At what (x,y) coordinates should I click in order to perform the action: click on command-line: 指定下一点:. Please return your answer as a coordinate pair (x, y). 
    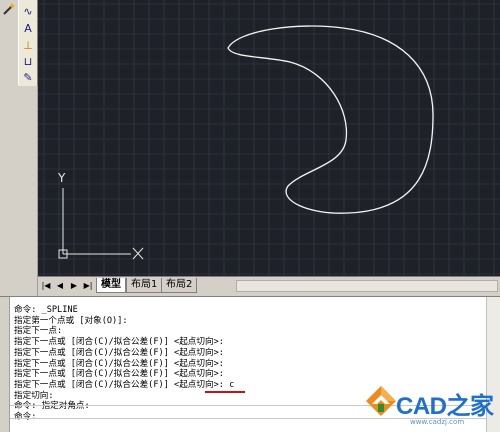
    Looking at the image, I should click on (38, 331).